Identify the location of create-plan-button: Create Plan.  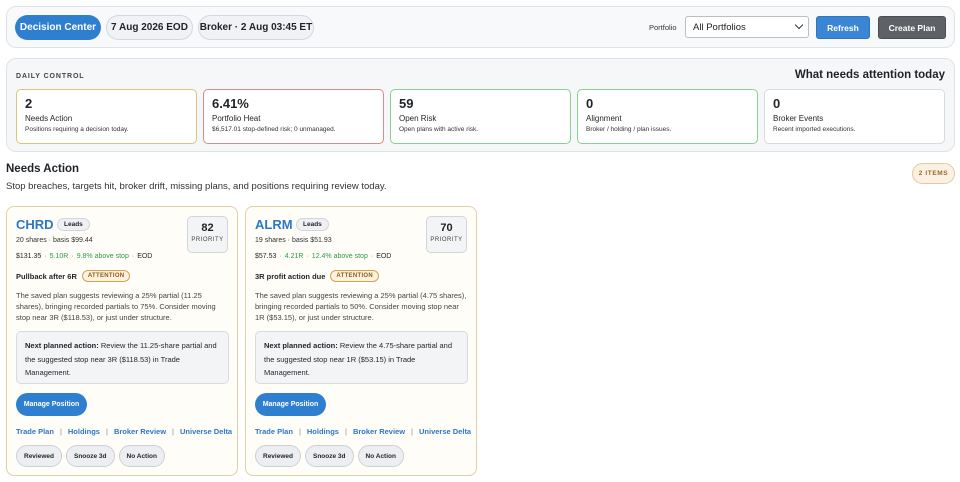
(912, 27).